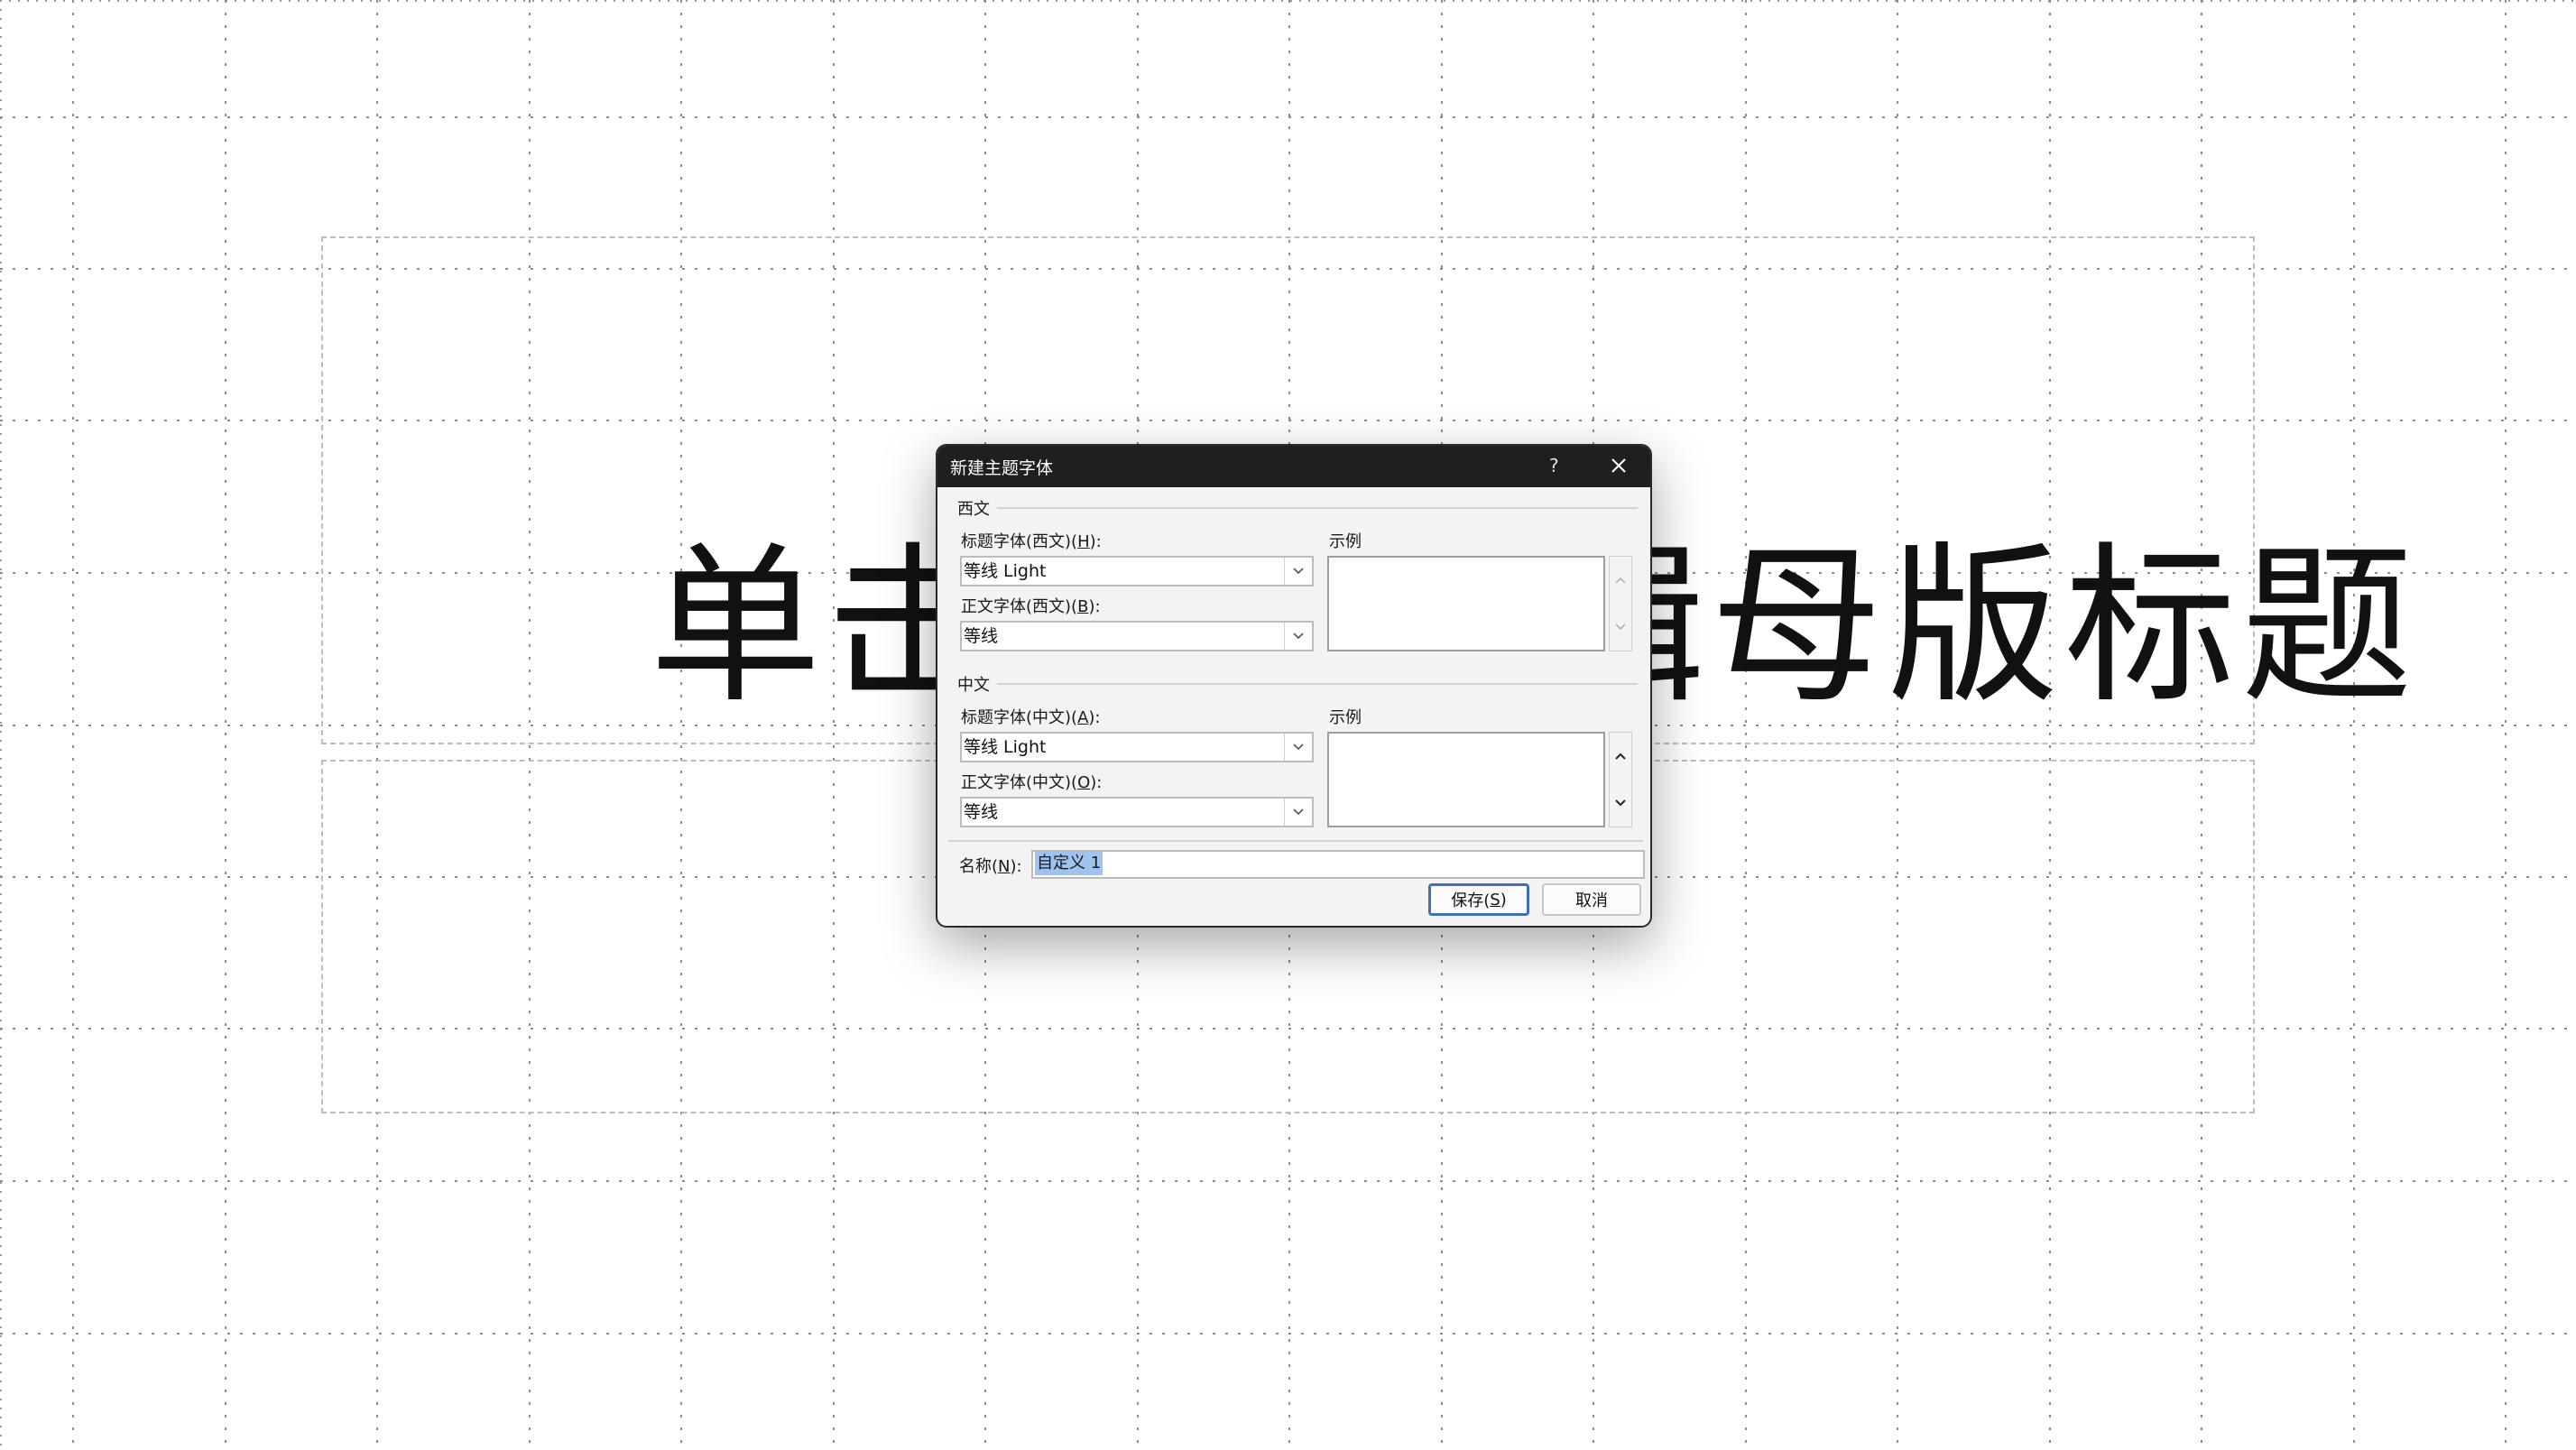 Image resolution: width=2576 pixels, height=1450 pixels. Describe the element at coordinates (981, 812) in the screenshot. I see `chinese-body-font-value: 等线` at that location.